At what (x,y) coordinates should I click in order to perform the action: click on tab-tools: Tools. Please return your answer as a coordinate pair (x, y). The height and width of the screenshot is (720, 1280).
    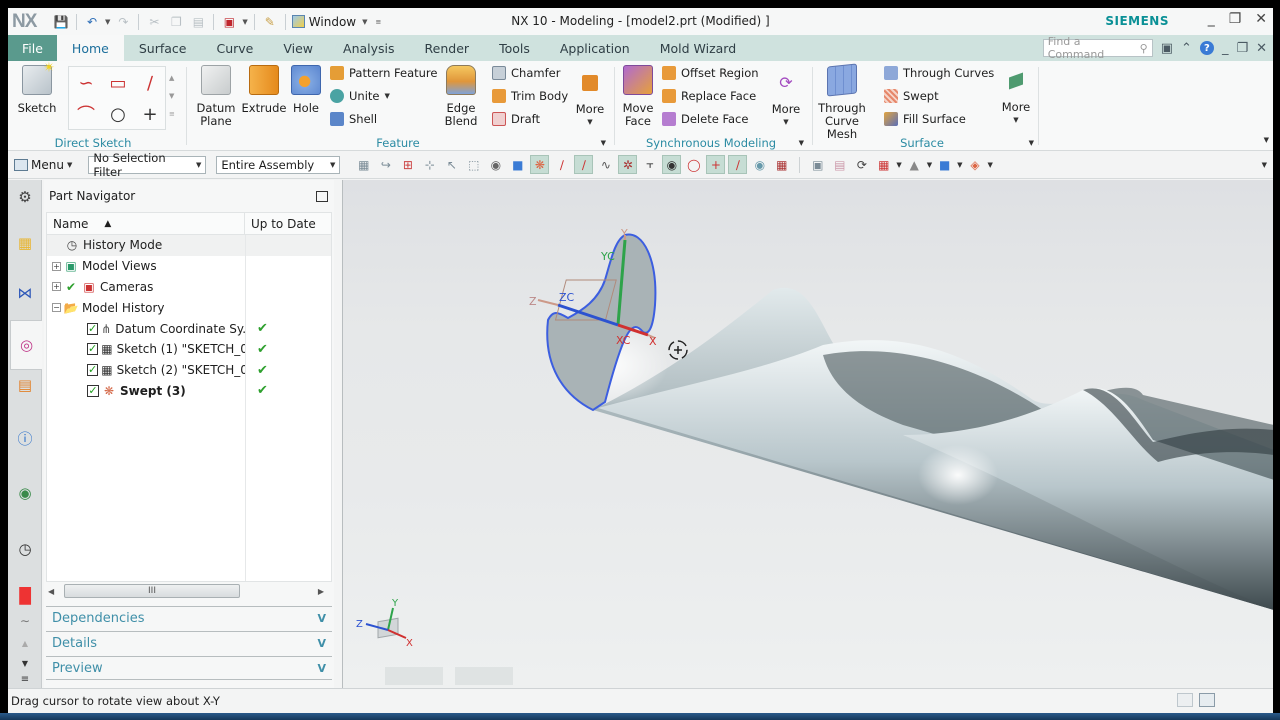
    Looking at the image, I should click on (514, 48).